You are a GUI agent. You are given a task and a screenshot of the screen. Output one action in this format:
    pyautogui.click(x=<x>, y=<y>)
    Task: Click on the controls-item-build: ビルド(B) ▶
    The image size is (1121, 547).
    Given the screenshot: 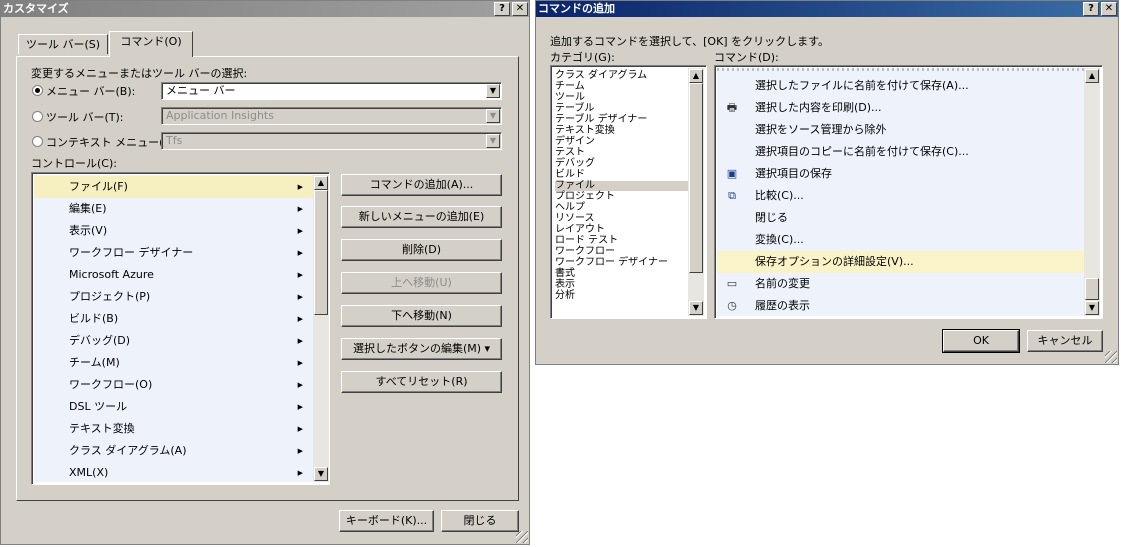 What is the action you would take?
    pyautogui.click(x=173, y=319)
    